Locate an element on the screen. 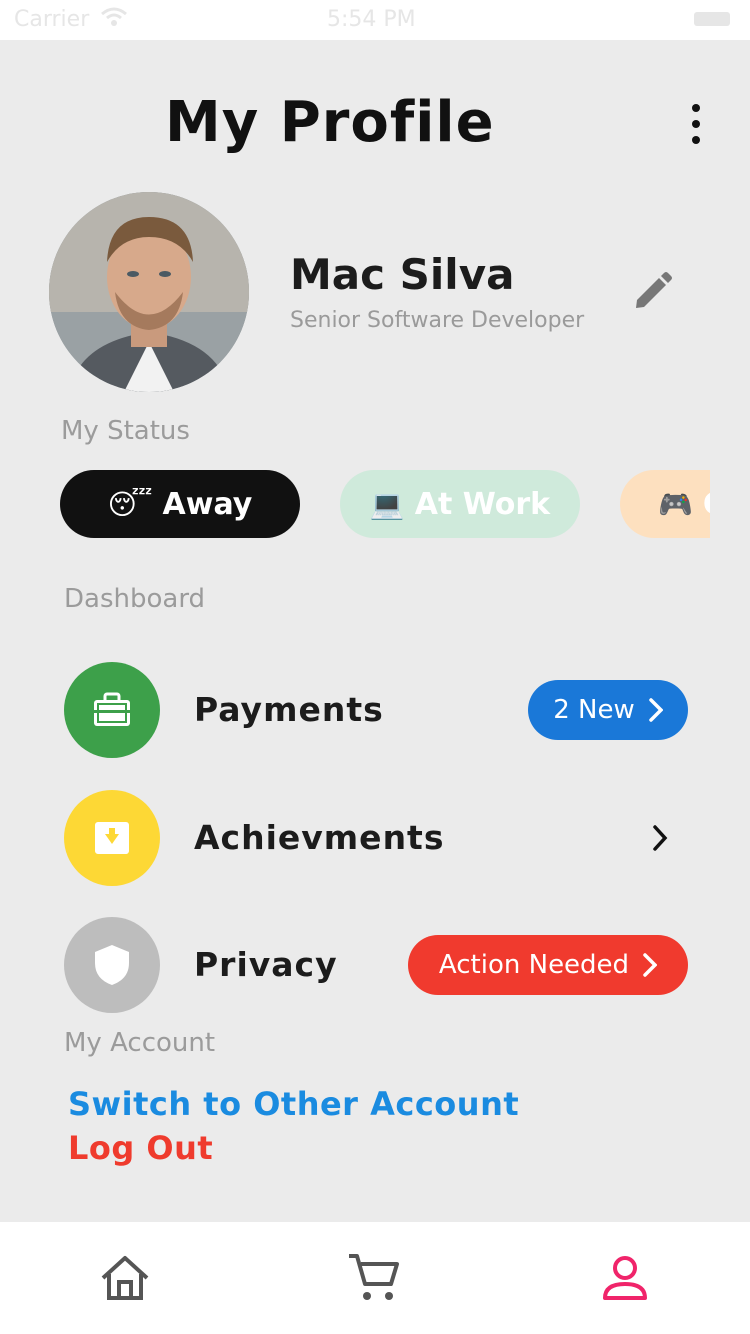 This screenshot has width=750, height=1334. more-options-icon is located at coordinates (696, 124).